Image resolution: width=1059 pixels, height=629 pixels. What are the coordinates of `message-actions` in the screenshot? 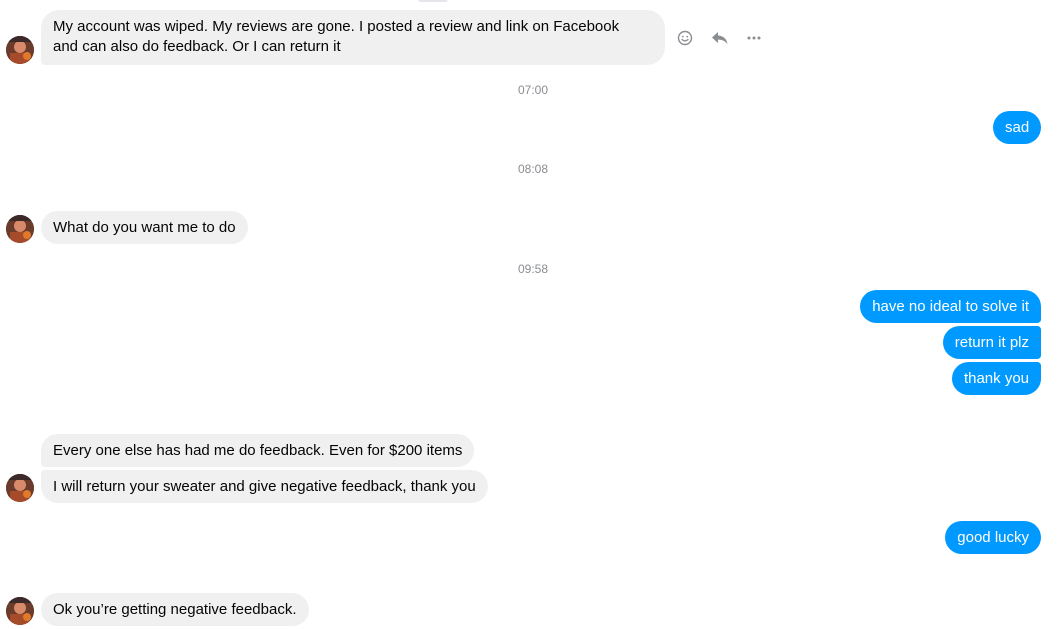 It's located at (721, 38).